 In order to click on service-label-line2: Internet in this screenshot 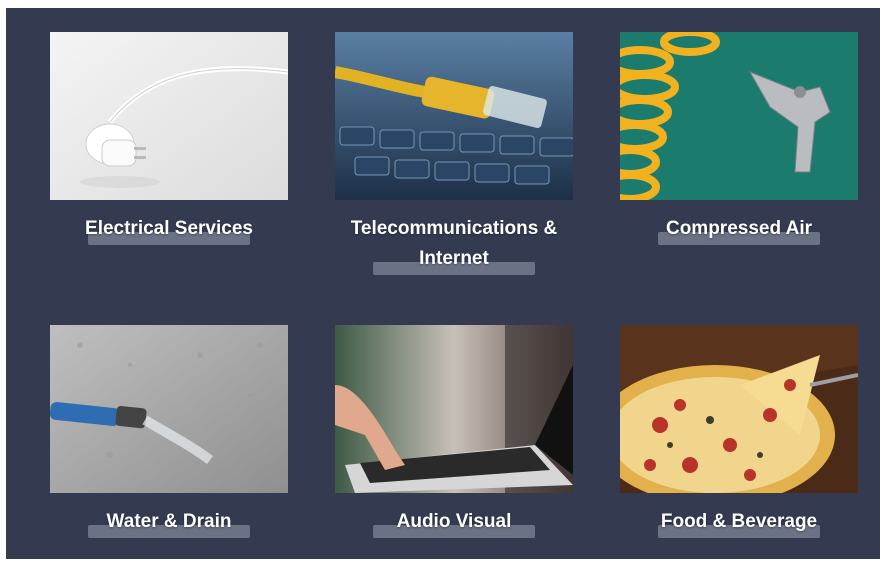, I will do `click(454, 258)`.